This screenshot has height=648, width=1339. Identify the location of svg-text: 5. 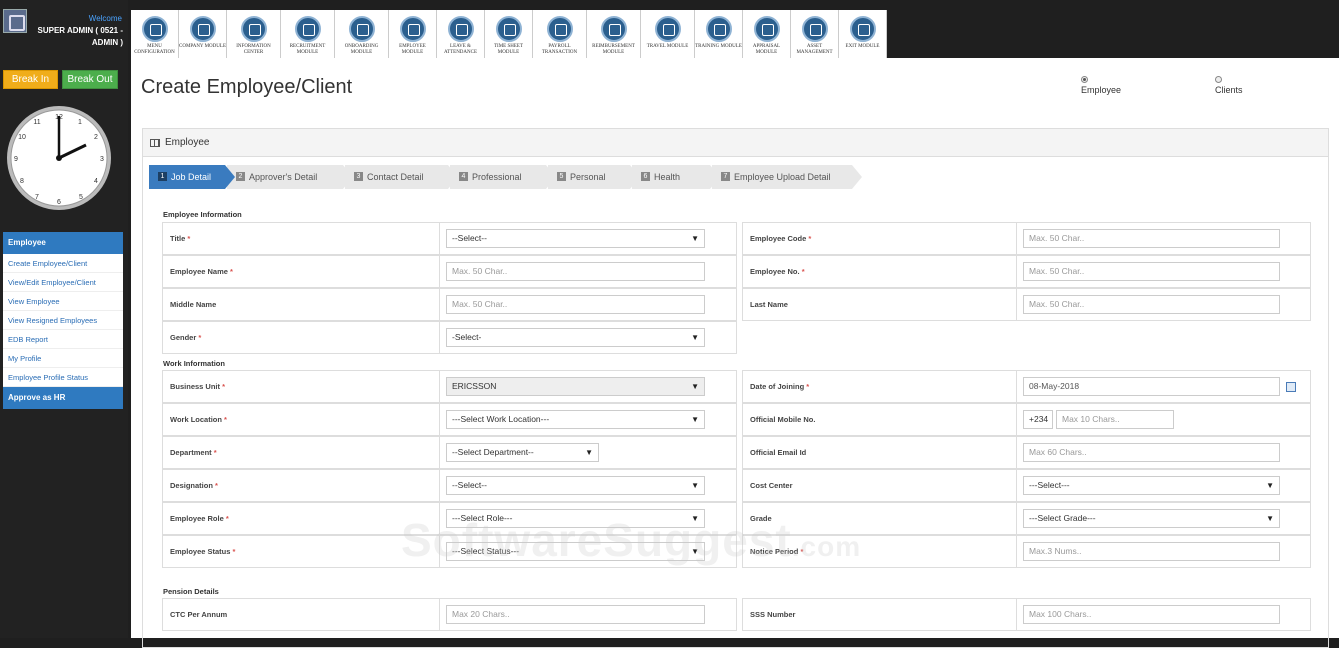
(81, 197).